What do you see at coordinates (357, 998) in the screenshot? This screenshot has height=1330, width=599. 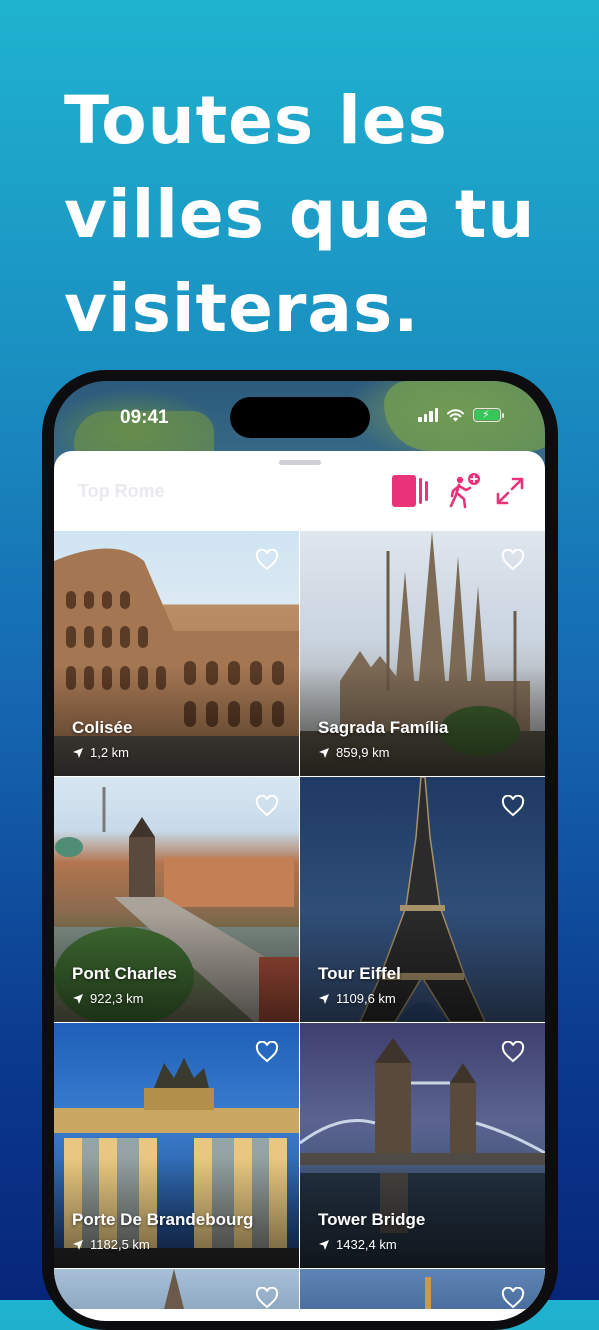 I see `place-distance: 1109,6 km` at bounding box center [357, 998].